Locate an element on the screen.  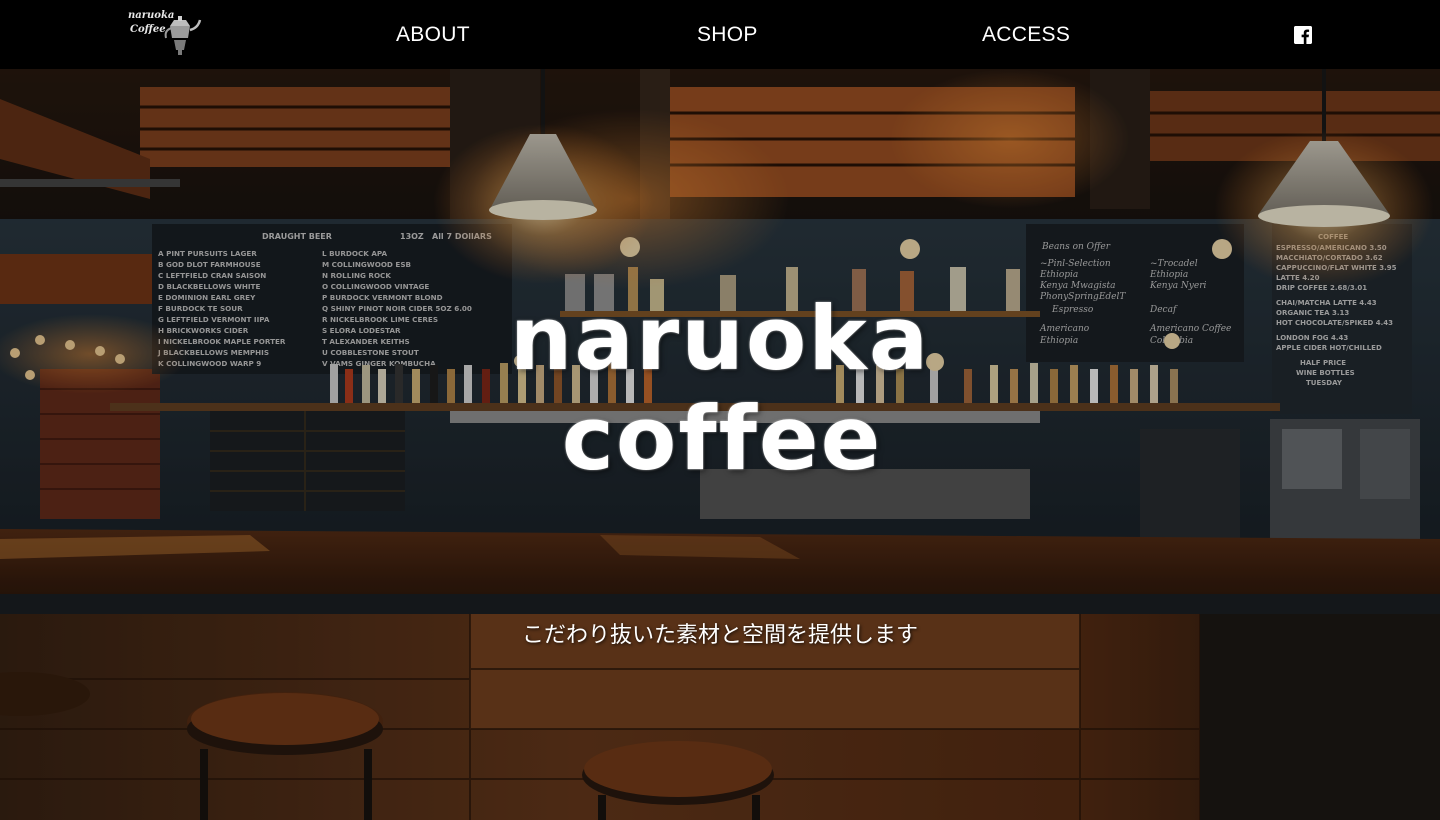
facebook-link is located at coordinates (1303, 35).